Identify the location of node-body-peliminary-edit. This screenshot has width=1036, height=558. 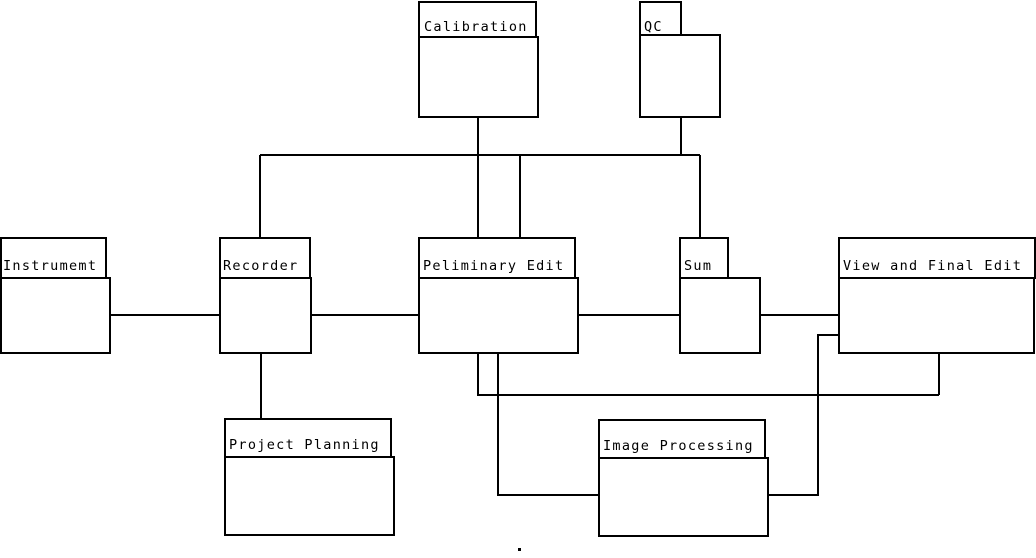
(498, 315).